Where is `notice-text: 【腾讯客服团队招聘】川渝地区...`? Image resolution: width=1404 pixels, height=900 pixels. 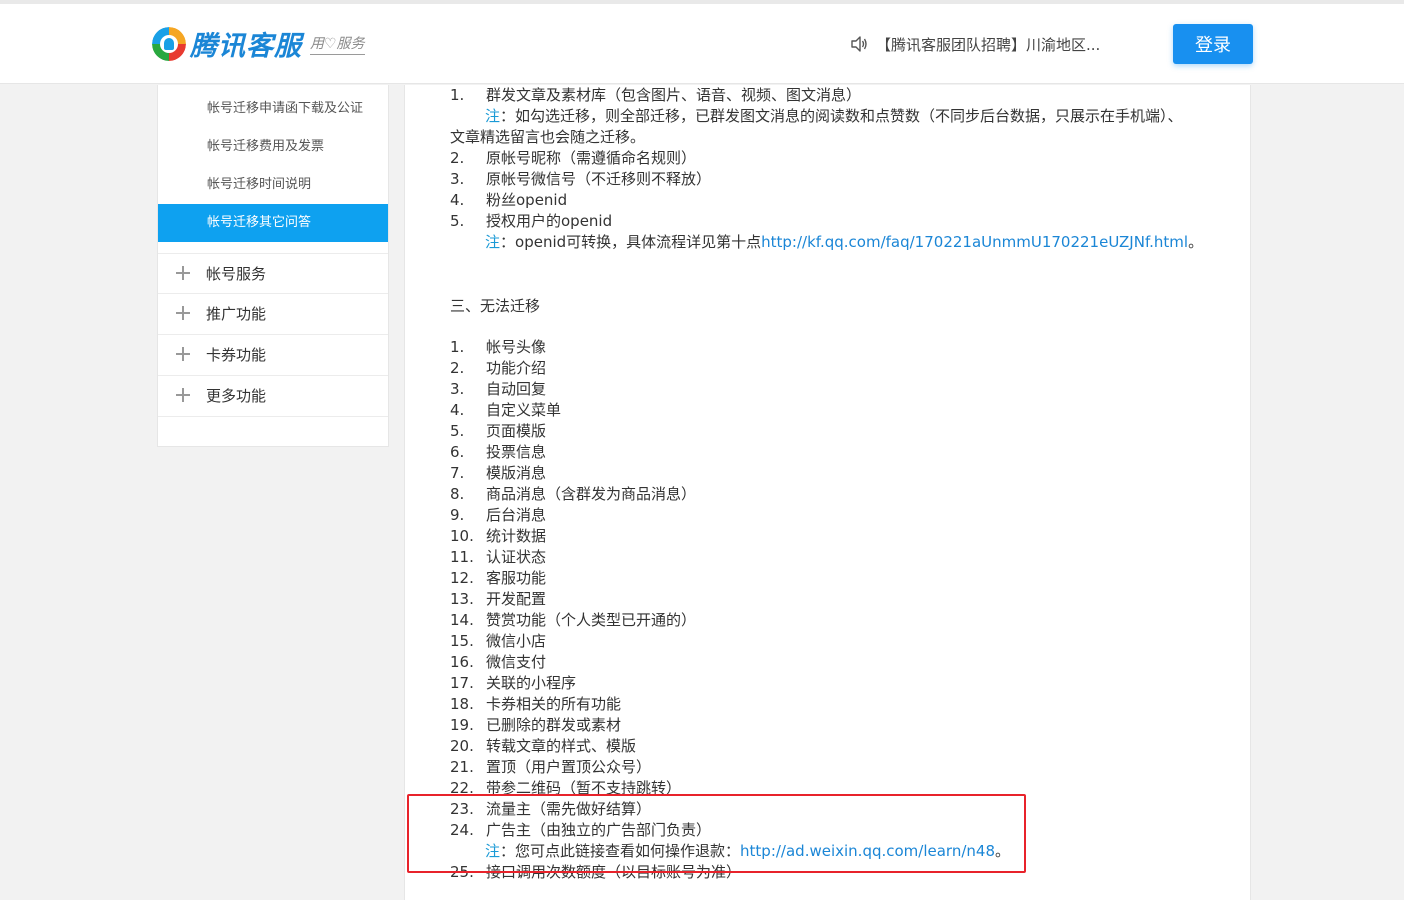
notice-text: 【腾讯客服团队招聘】川渝地区... is located at coordinates (988, 44).